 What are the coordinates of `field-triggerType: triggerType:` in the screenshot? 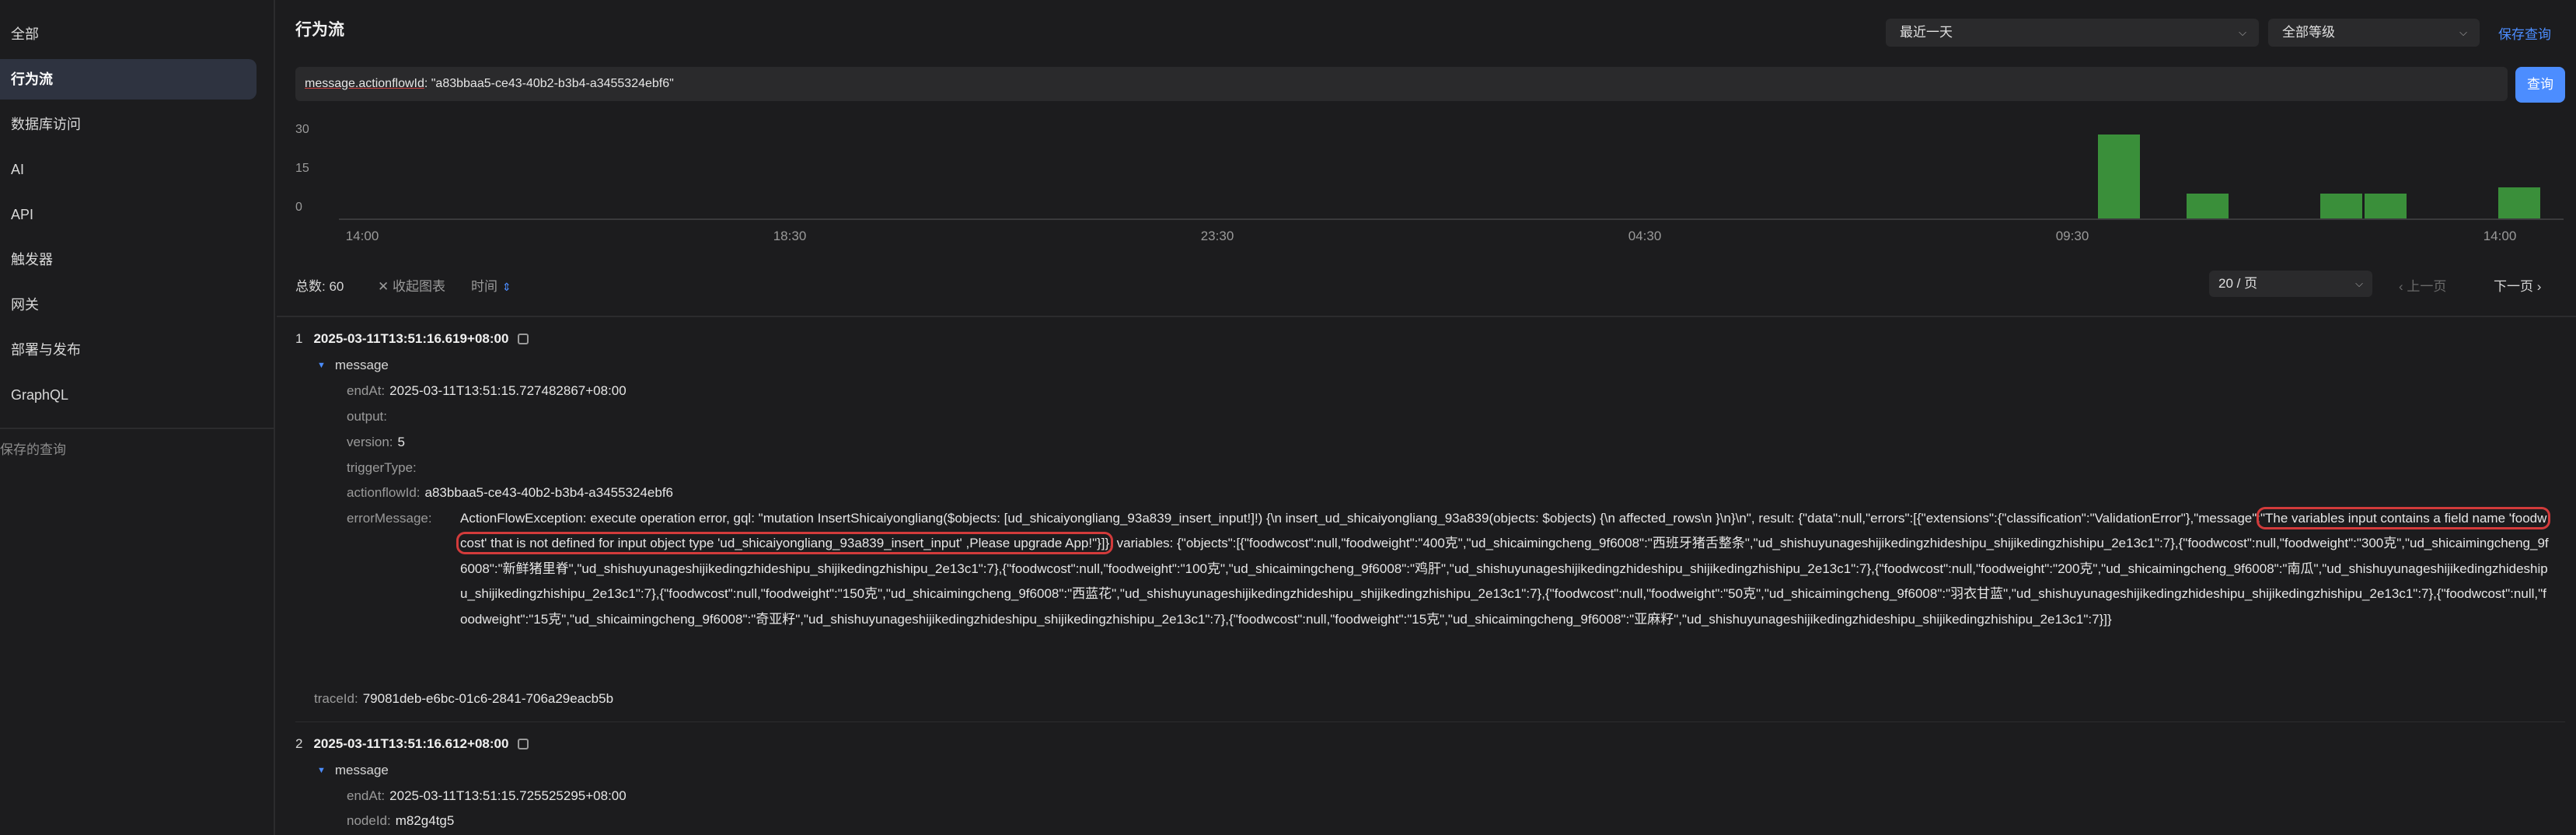 It's located at (382, 467).